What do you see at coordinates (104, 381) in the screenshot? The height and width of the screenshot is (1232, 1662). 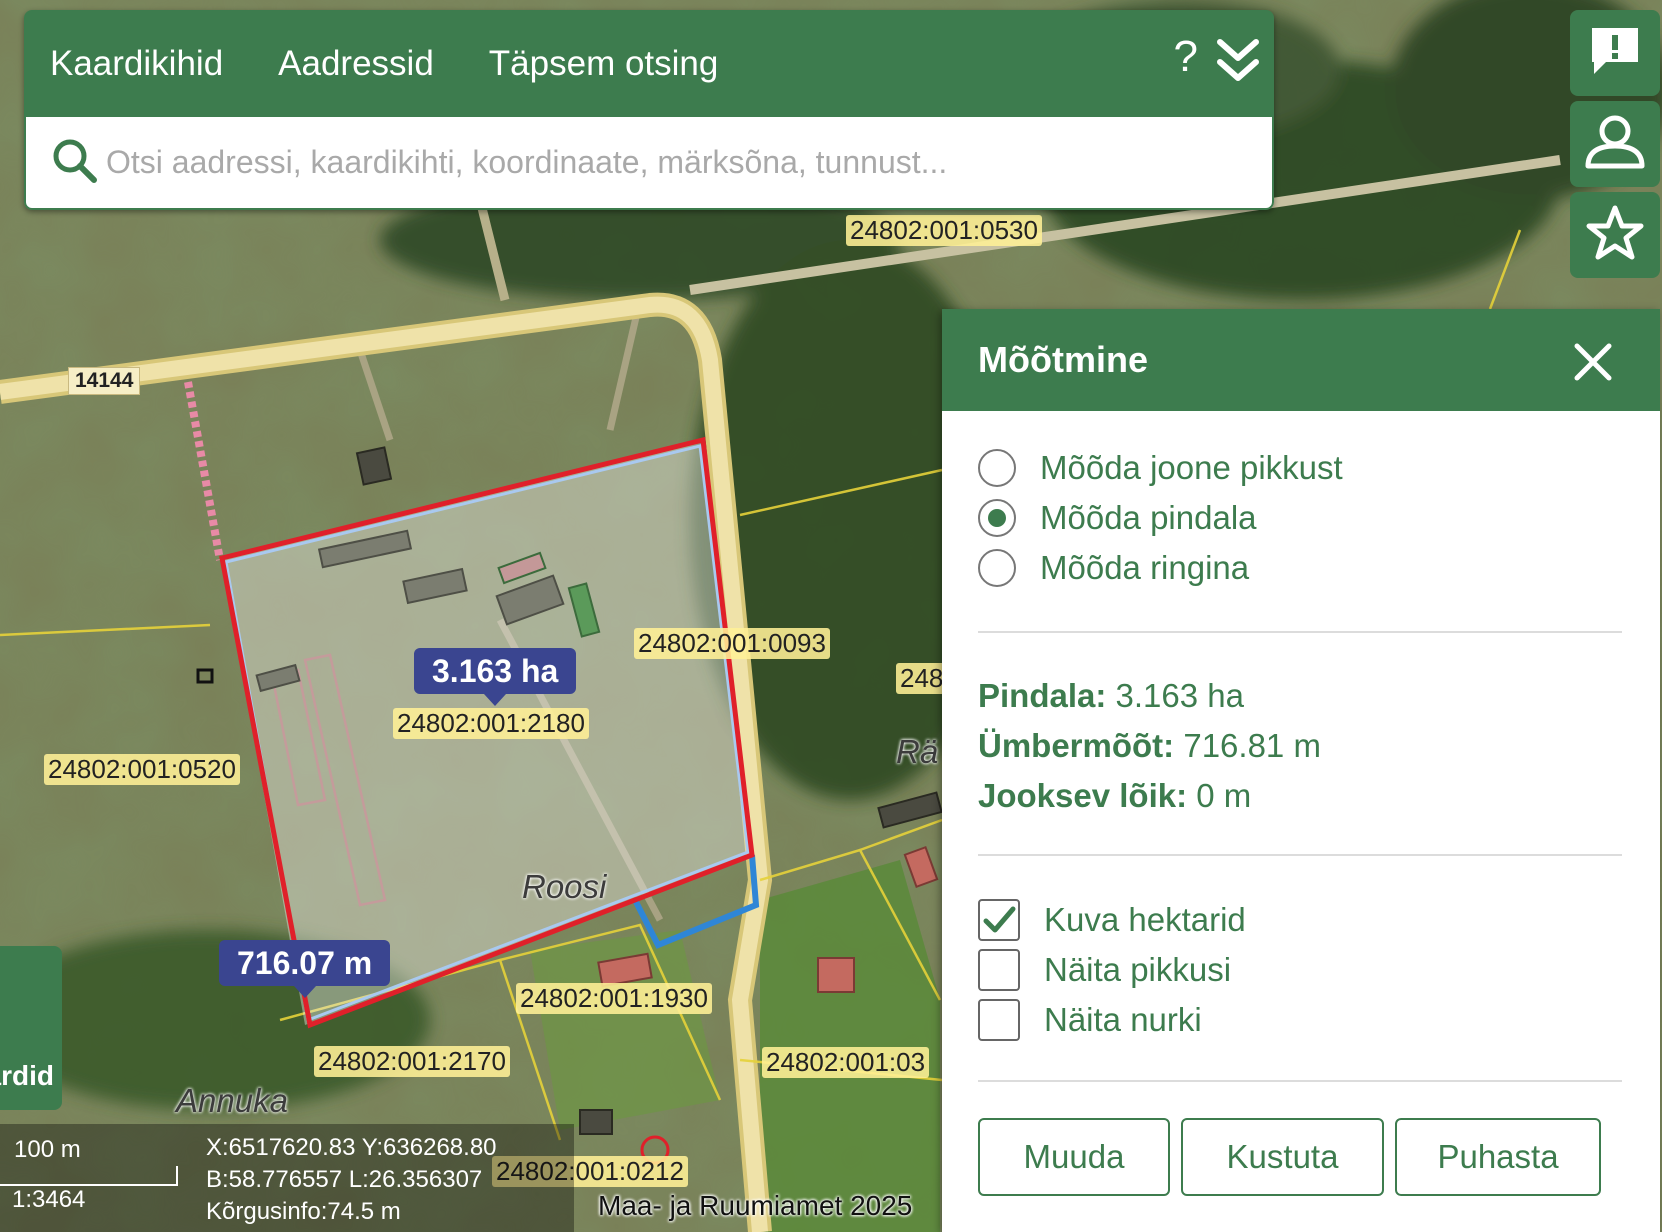 I see `road-number-label: 14144` at bounding box center [104, 381].